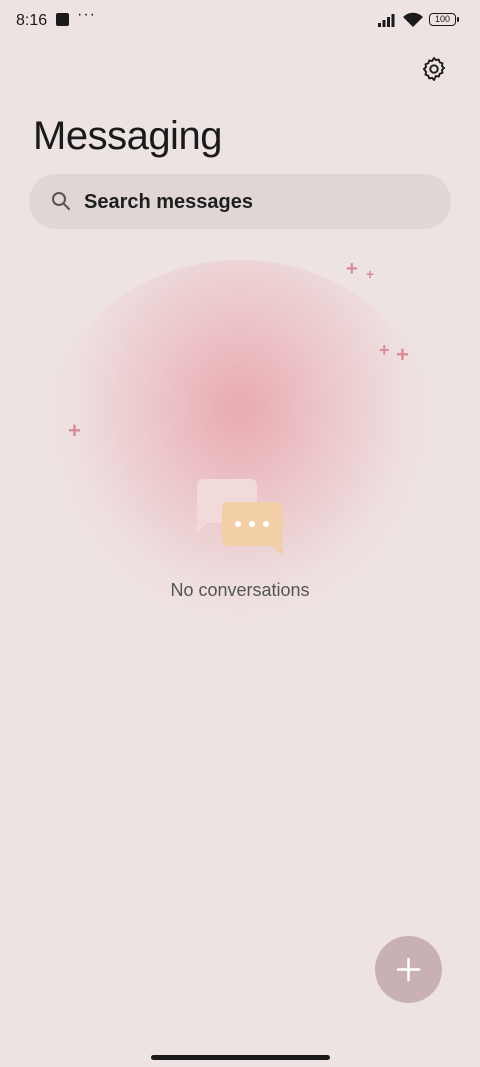 This screenshot has width=480, height=1067. What do you see at coordinates (386, 20) in the screenshot?
I see `signal-icon` at bounding box center [386, 20].